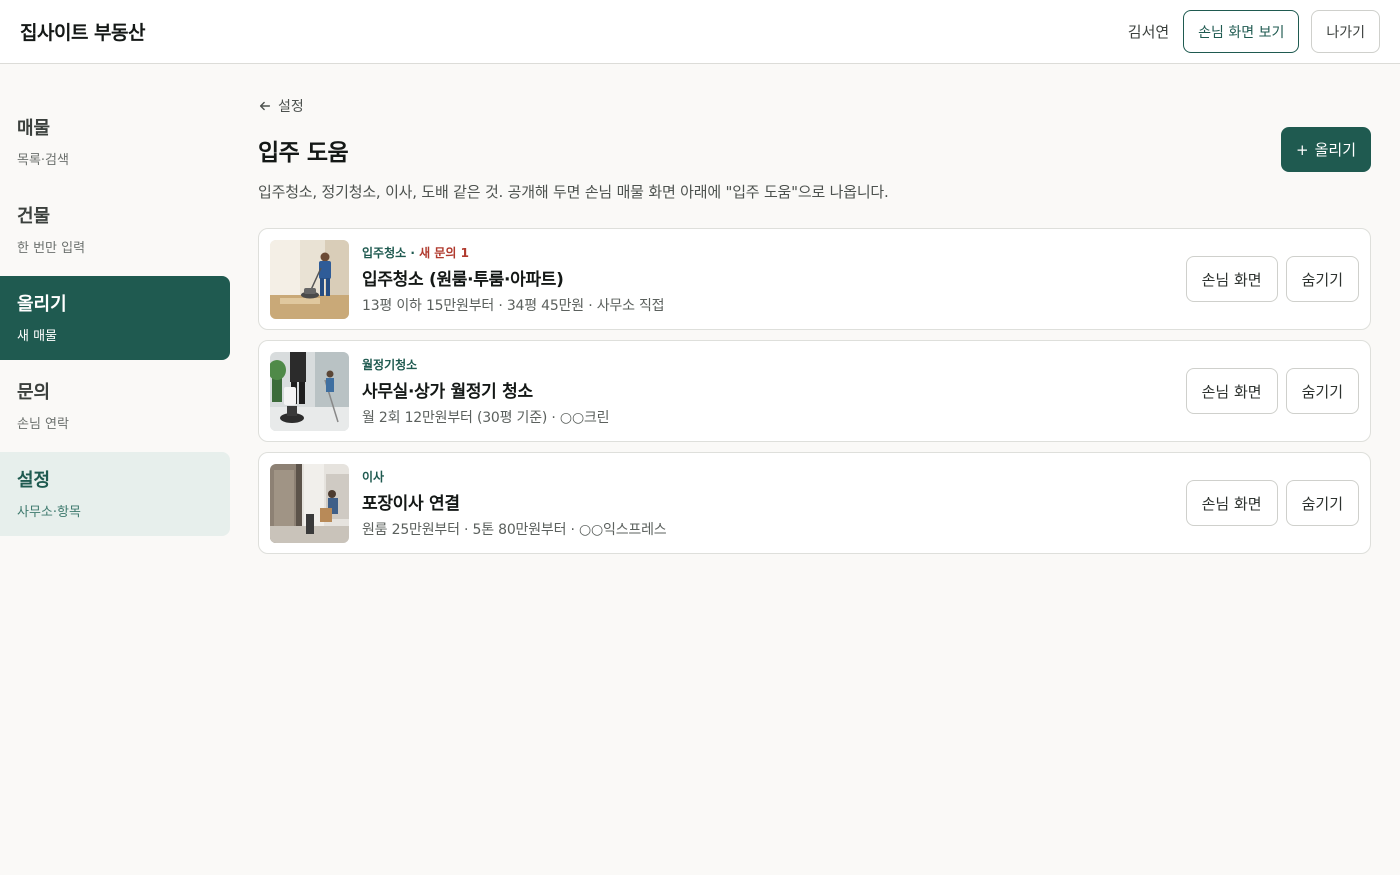 Image resolution: width=1400 pixels, height=875 pixels. Describe the element at coordinates (51, 248) in the screenshot. I see `sidebar-item-subtitle: 한 번만 입력` at that location.